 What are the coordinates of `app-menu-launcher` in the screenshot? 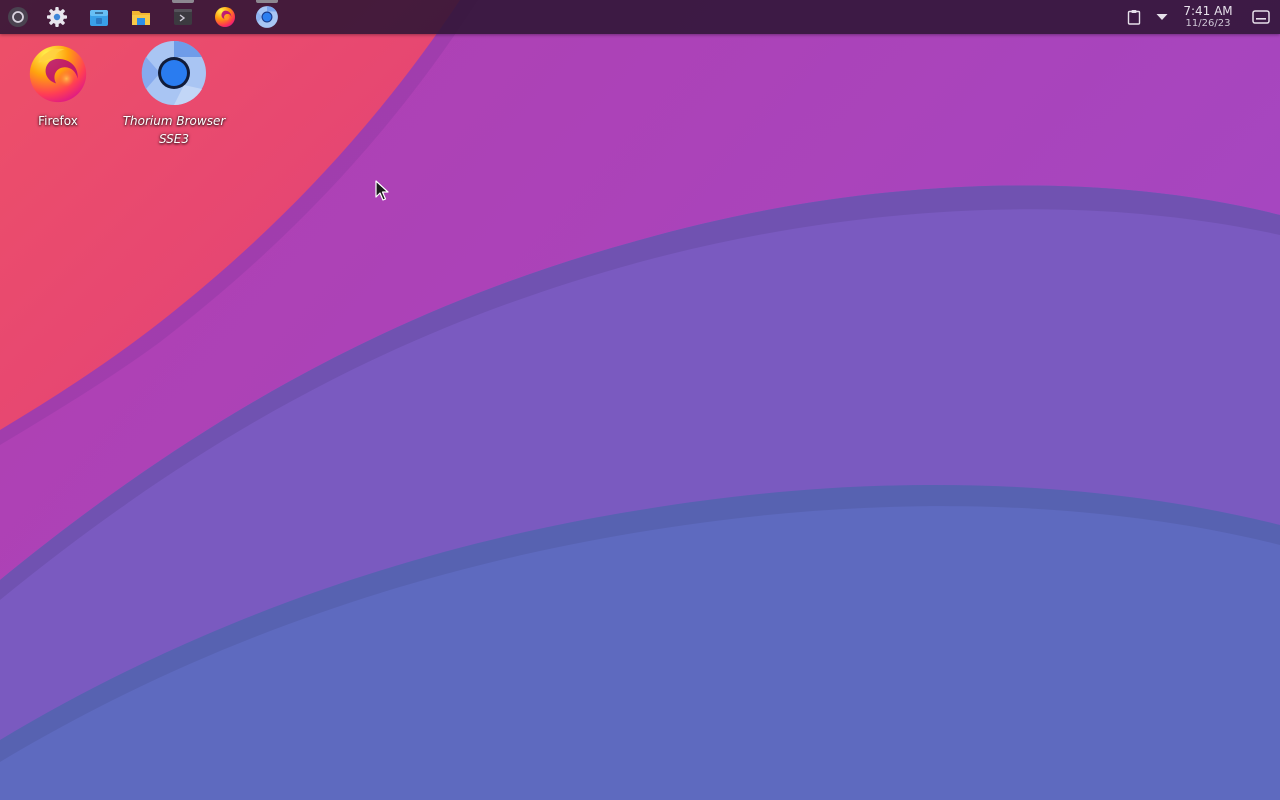 It's located at (18, 17).